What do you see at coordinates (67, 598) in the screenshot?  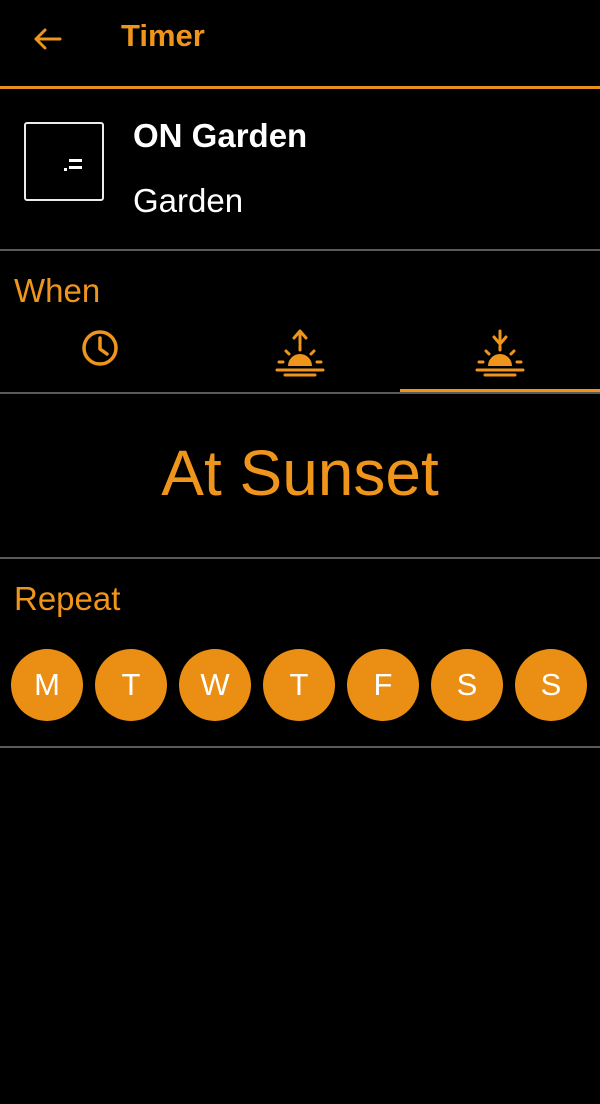 I see `repeat-label: Repeat` at bounding box center [67, 598].